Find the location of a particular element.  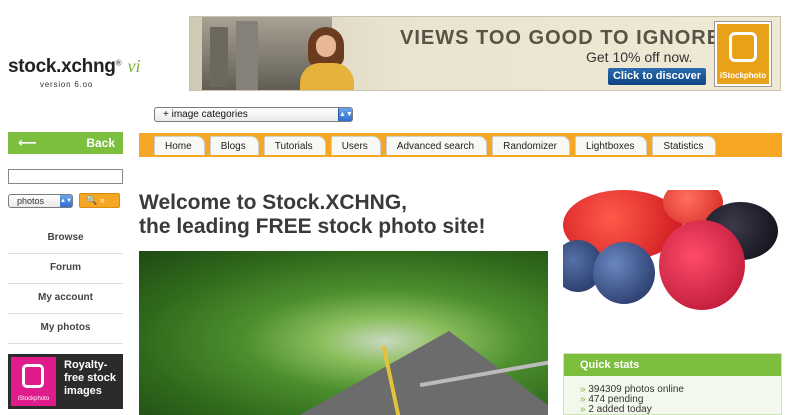

tab-blogs: Blogs is located at coordinates (234, 145).